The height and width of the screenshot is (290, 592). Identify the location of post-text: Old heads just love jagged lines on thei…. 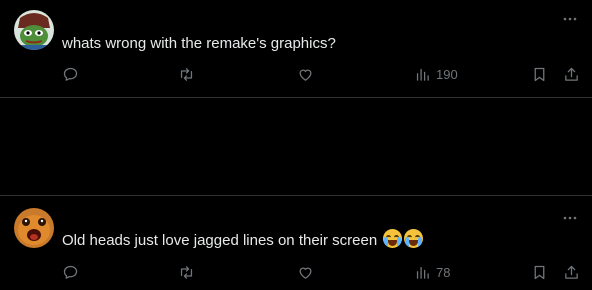
(243, 240).